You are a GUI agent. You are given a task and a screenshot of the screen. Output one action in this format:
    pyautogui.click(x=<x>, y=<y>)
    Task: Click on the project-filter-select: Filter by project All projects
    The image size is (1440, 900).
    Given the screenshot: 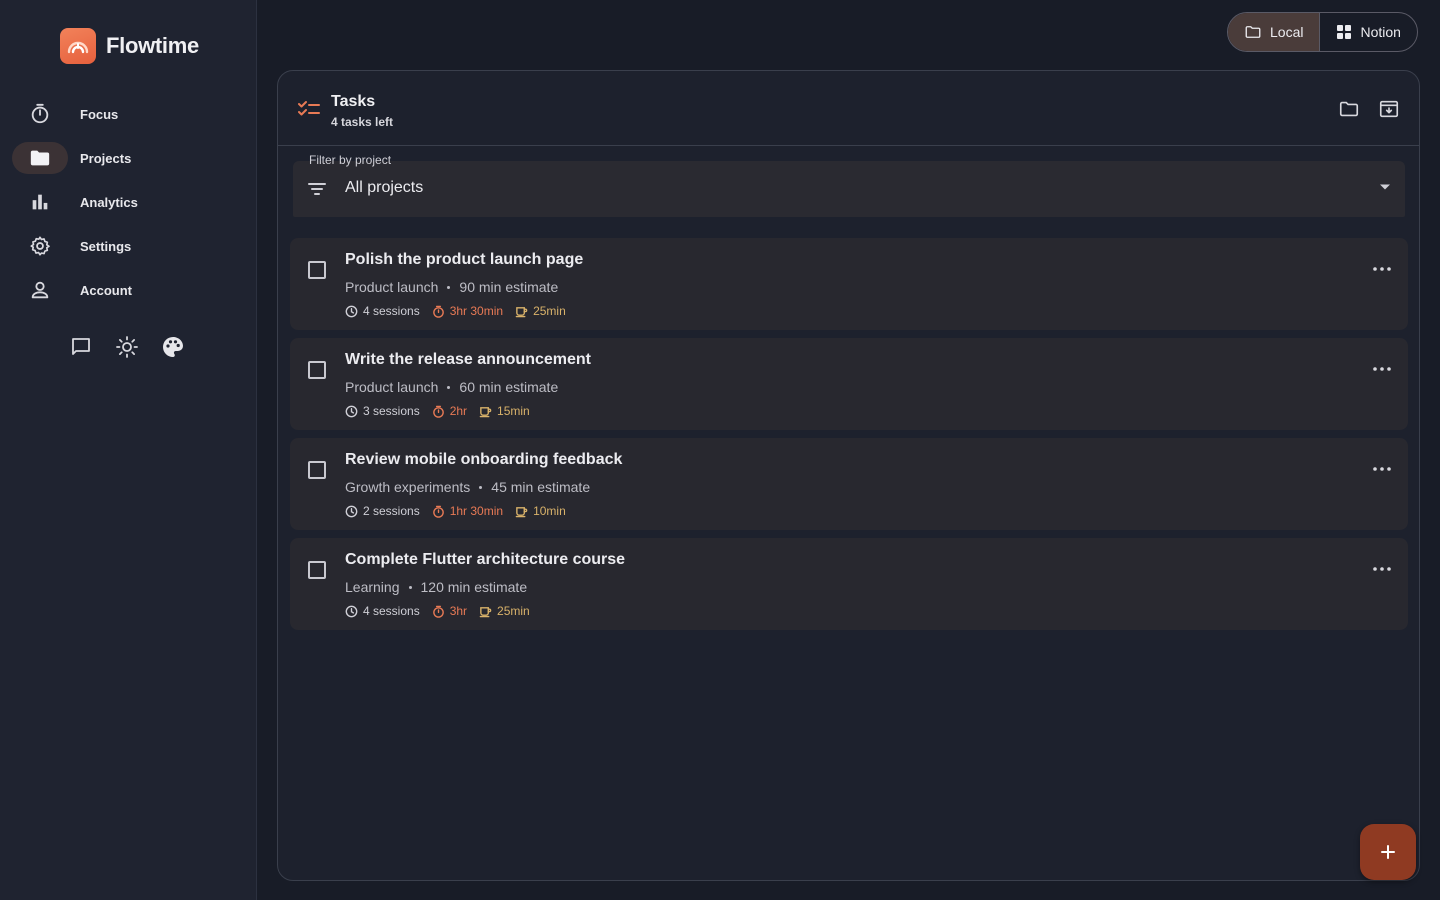 What is the action you would take?
    pyautogui.click(x=849, y=185)
    